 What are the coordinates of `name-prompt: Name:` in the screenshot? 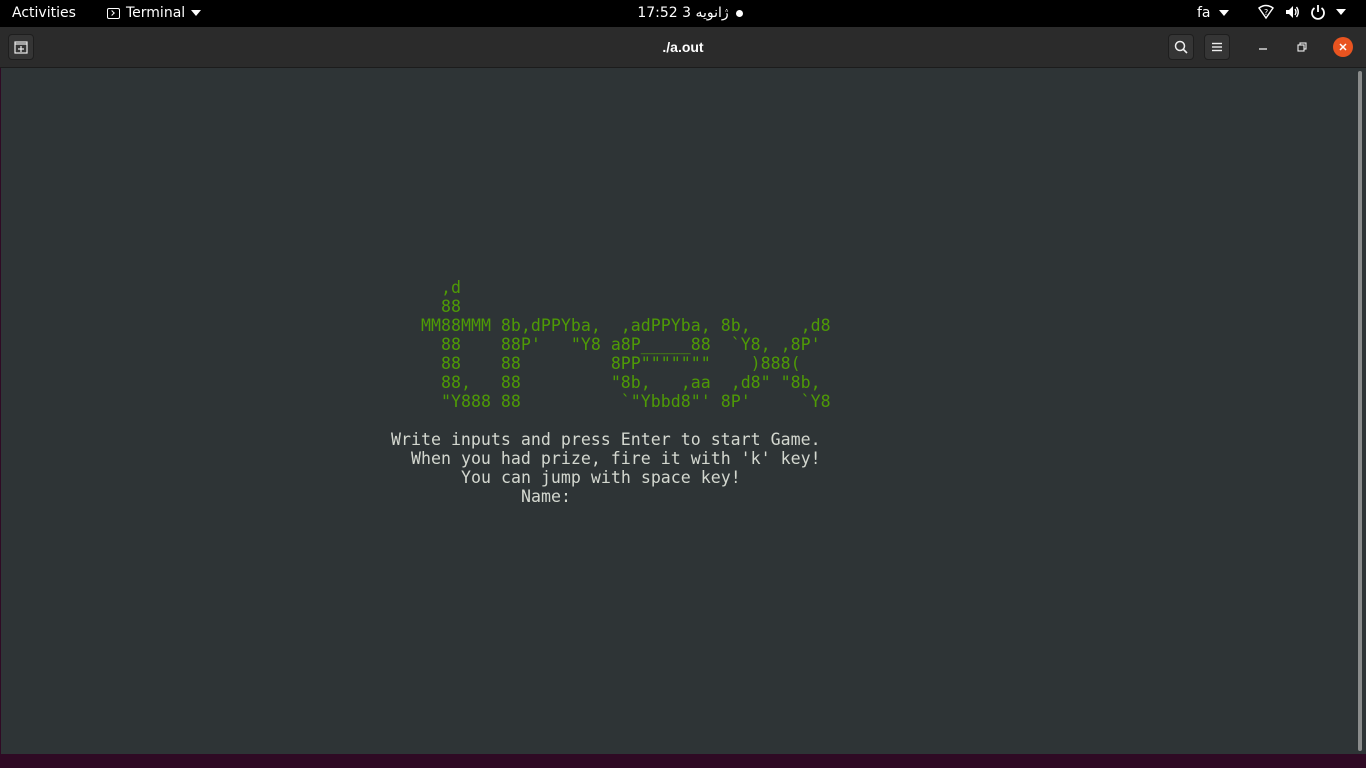 It's located at (546, 496).